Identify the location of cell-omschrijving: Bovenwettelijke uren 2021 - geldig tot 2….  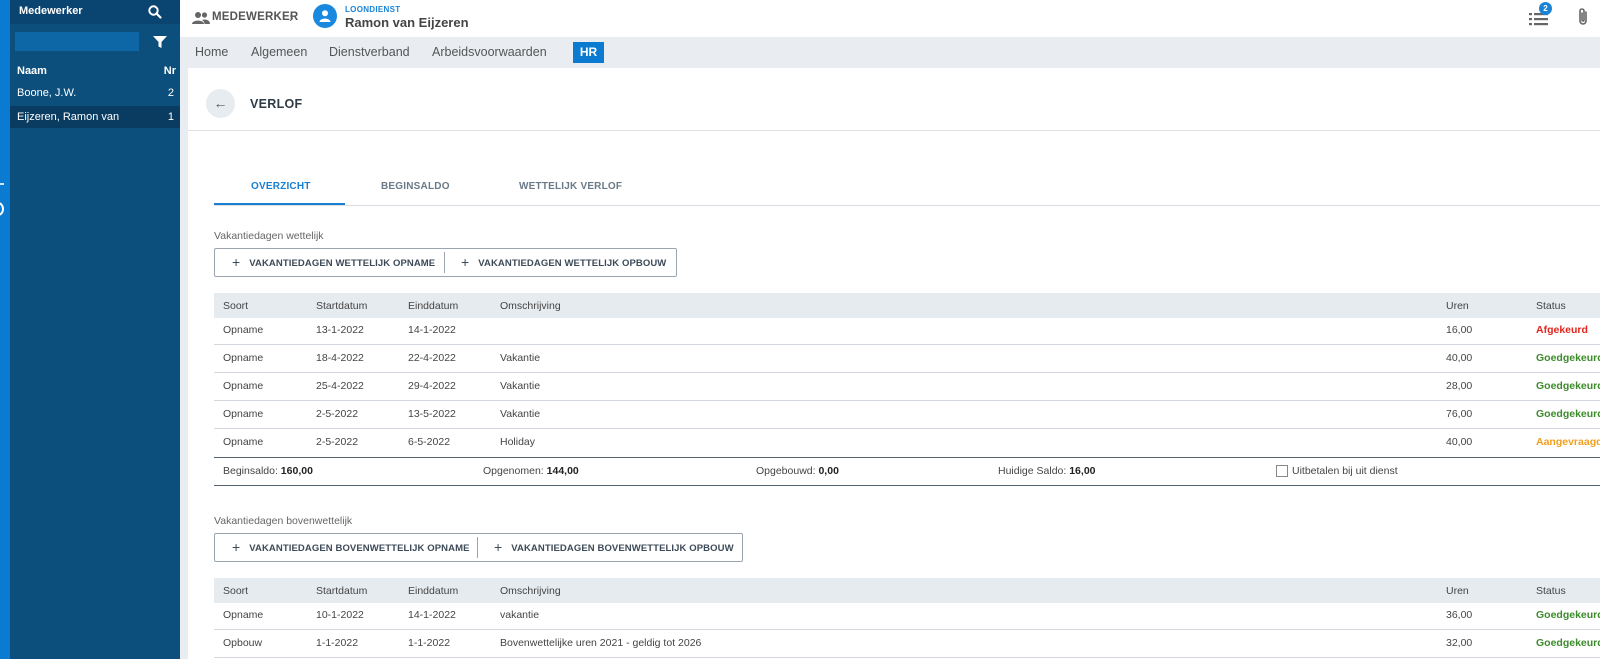
(601, 643).